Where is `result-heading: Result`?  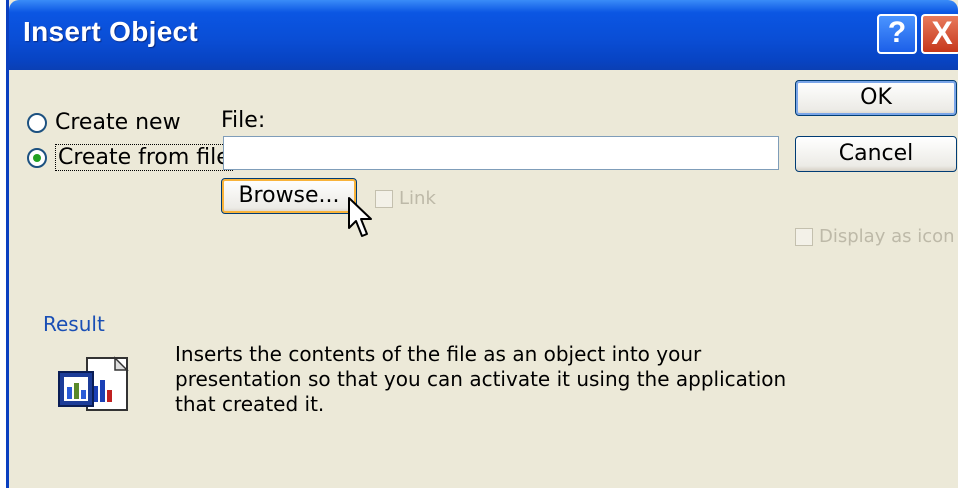
result-heading: Result is located at coordinates (74, 324).